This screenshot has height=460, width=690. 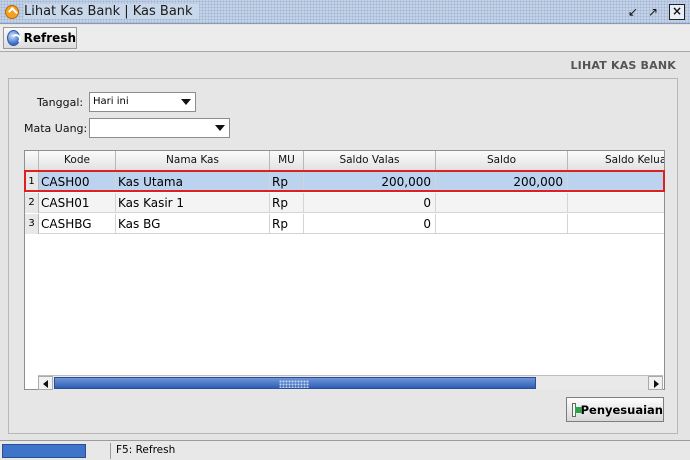 I want to click on penyesuaian-button: Penyesuaian, so click(x=615, y=409).